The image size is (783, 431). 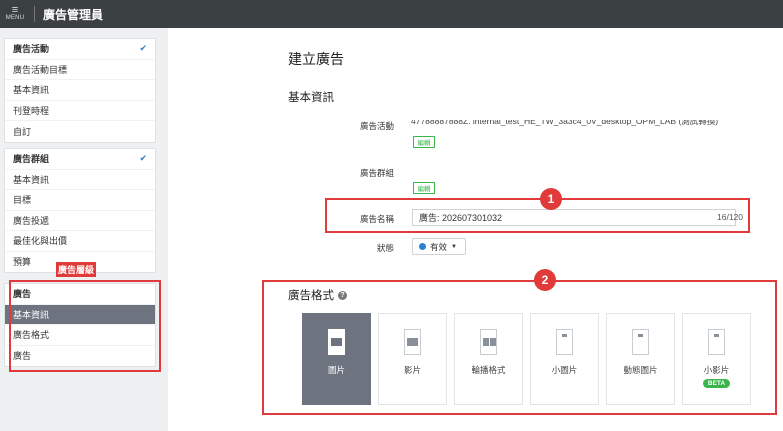 I want to click on annotation-badge-1: 1, so click(x=551, y=199).